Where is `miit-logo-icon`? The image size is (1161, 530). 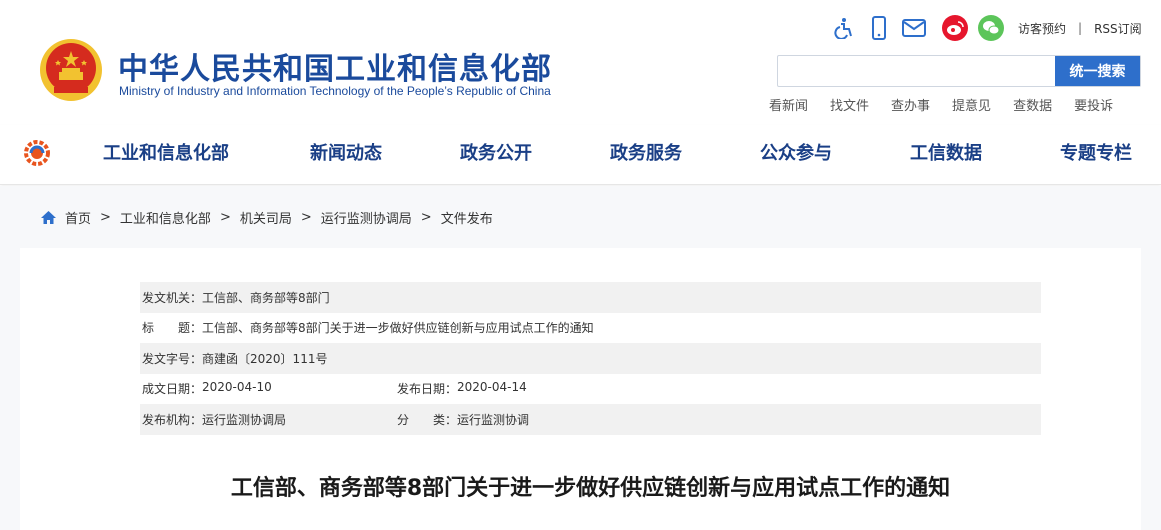 miit-logo-icon is located at coordinates (37, 153).